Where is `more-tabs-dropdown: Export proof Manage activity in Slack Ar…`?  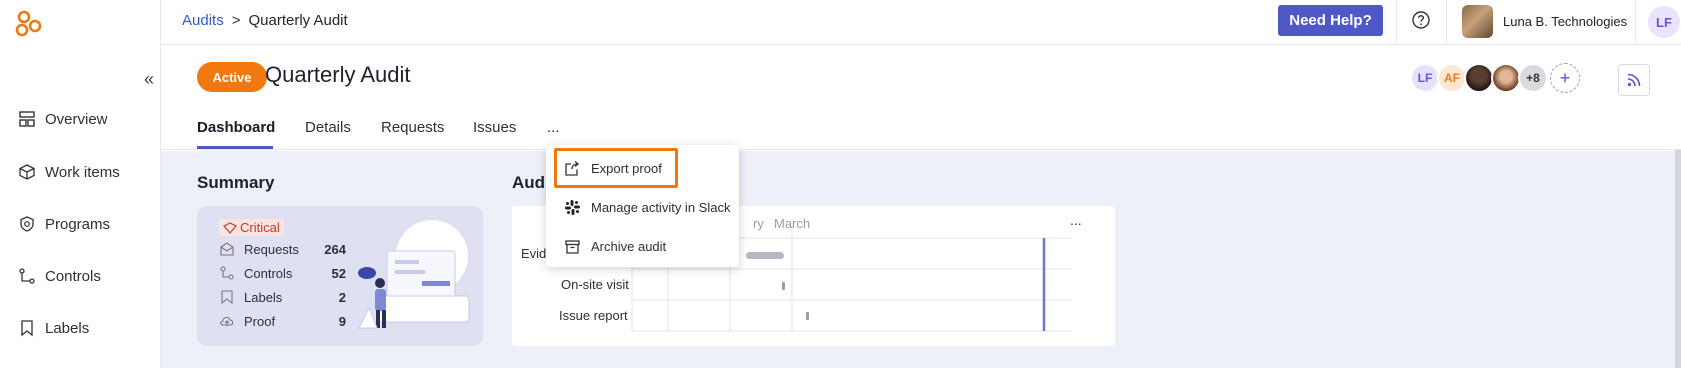 more-tabs-dropdown: Export proof Manage activity in Slack Ar… is located at coordinates (642, 206).